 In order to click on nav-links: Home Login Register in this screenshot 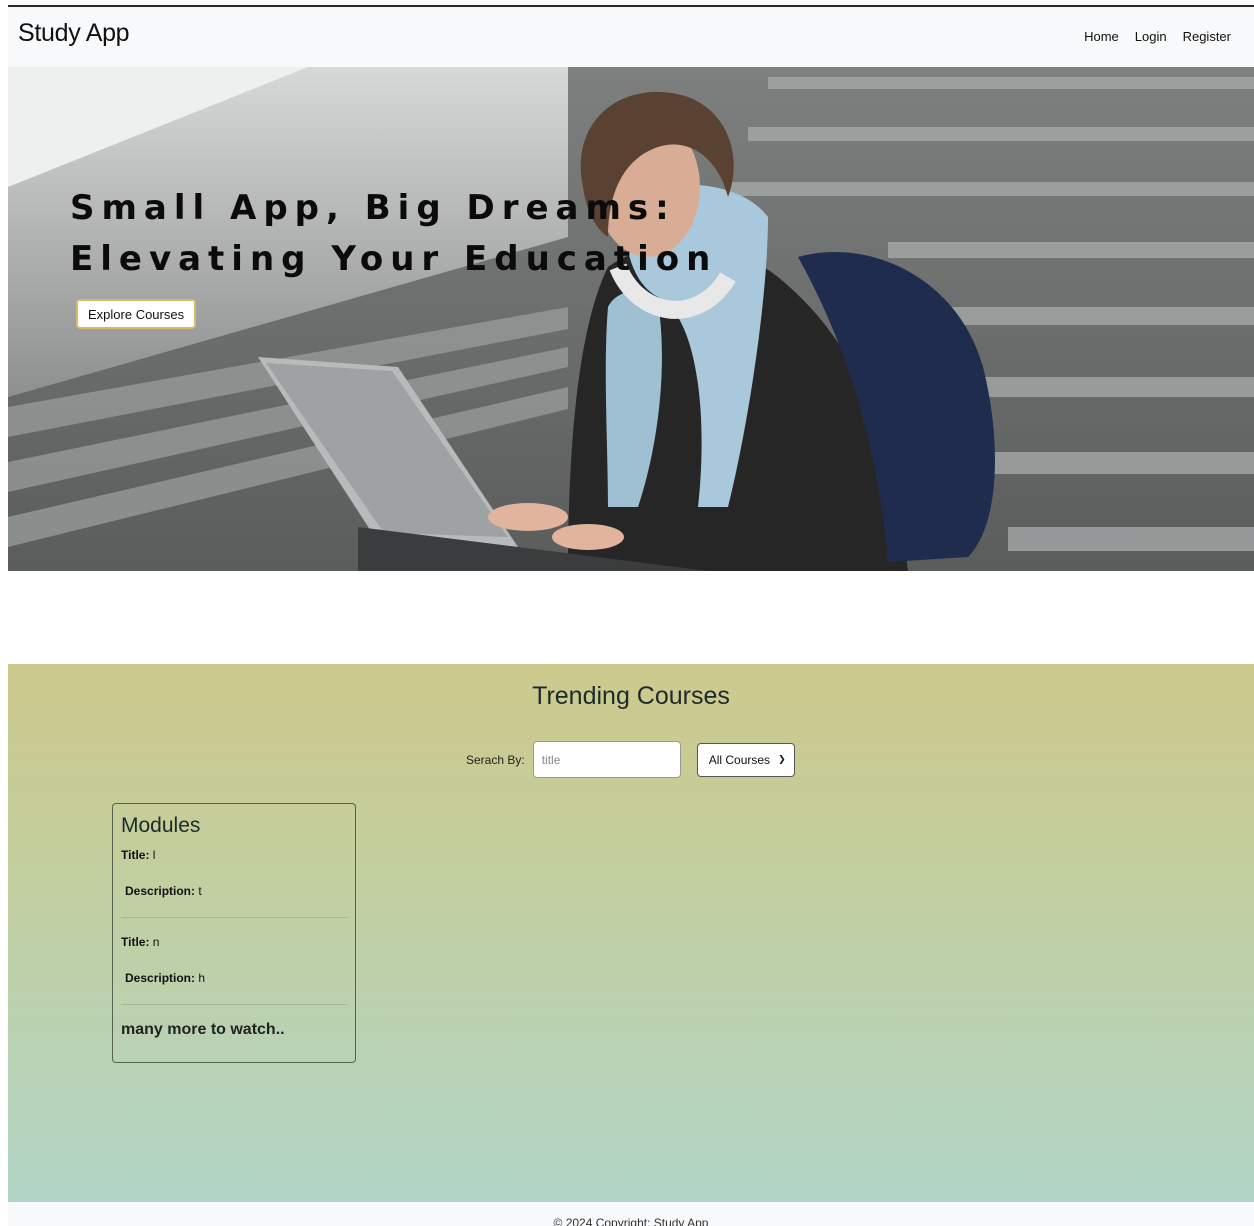, I will do `click(1157, 36)`.